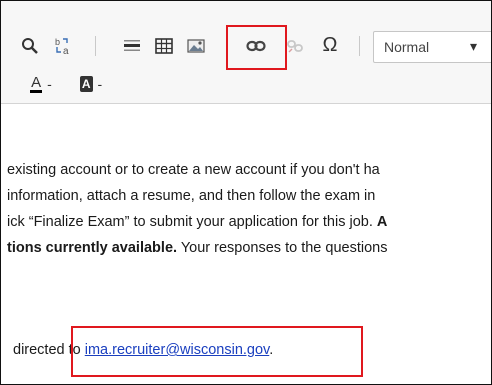  I want to click on special-character-icon: Ω, so click(330, 45).